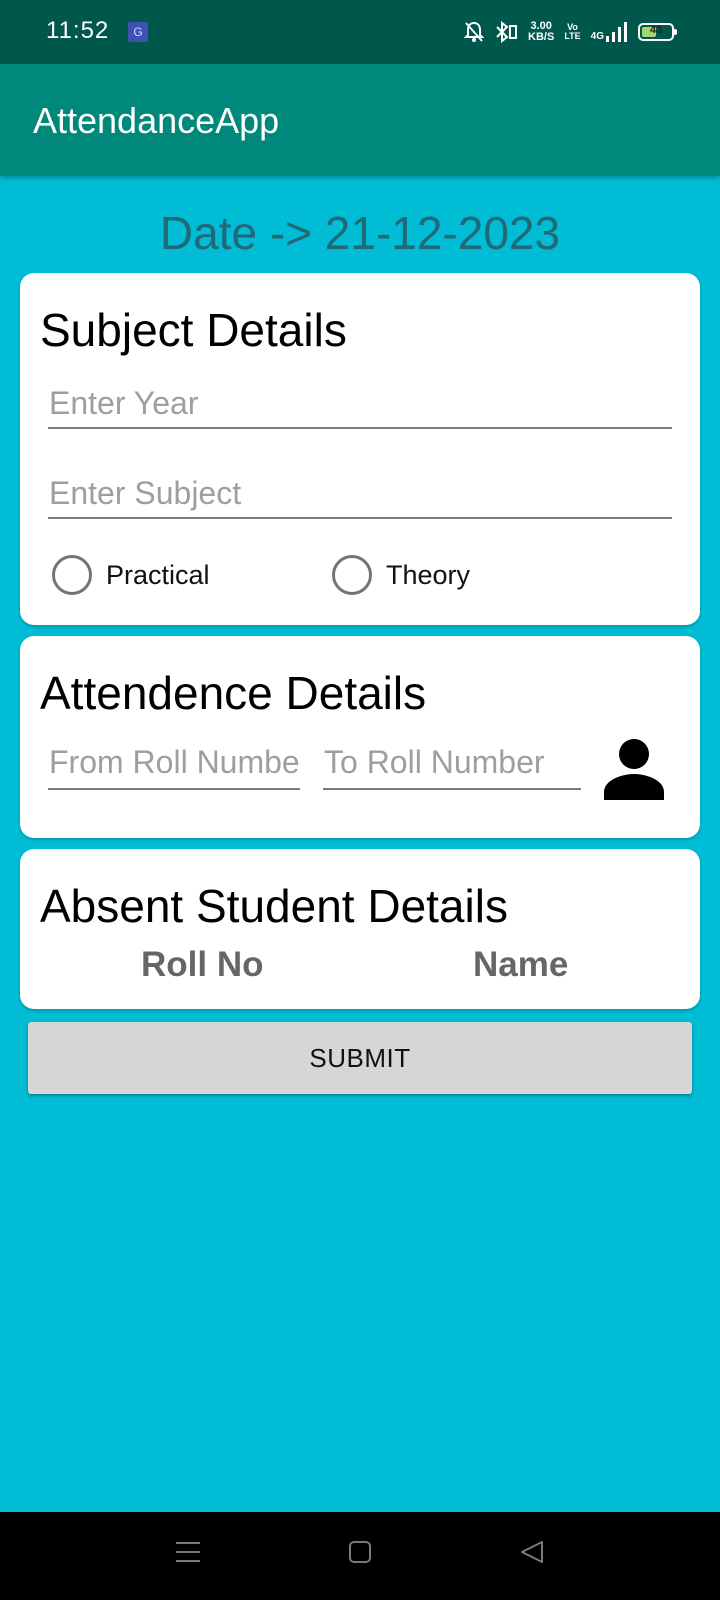  What do you see at coordinates (634, 770) in the screenshot?
I see `person-icon` at bounding box center [634, 770].